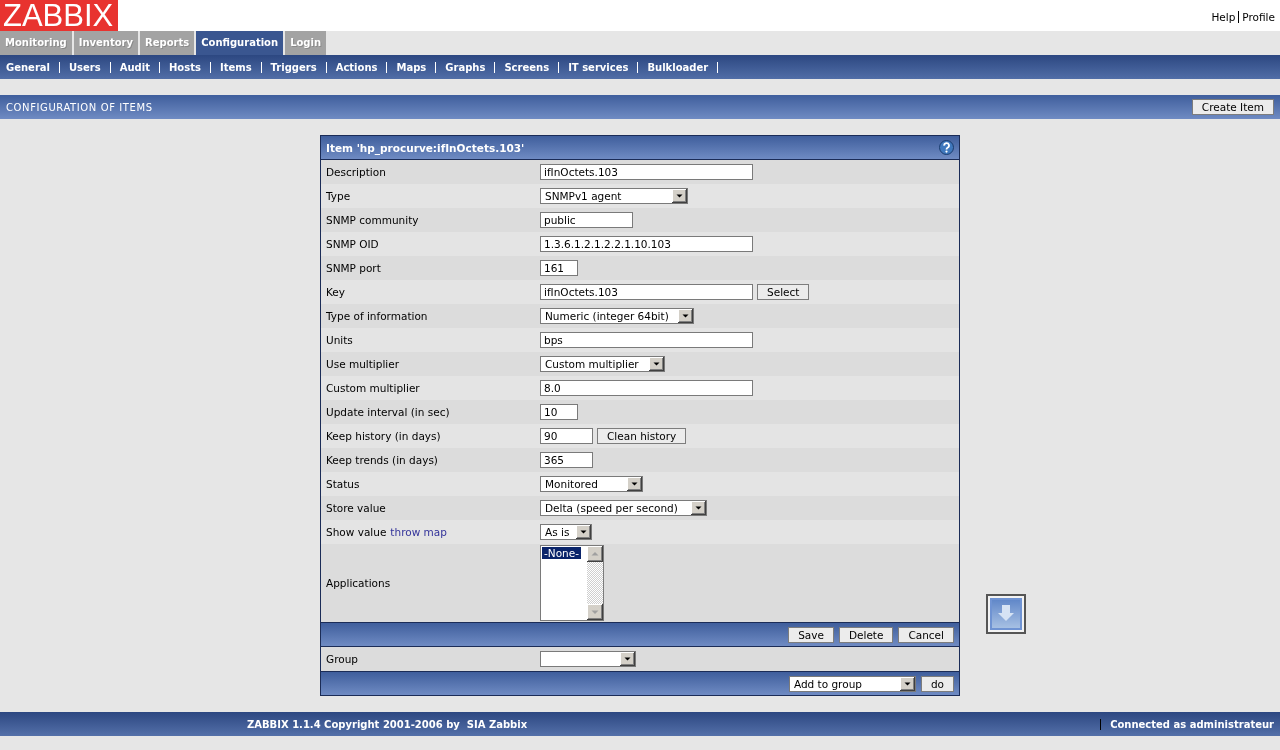 This screenshot has width=1280, height=750. Describe the element at coordinates (383, 436) in the screenshot. I see `field-label: Keep history (in days)` at that location.